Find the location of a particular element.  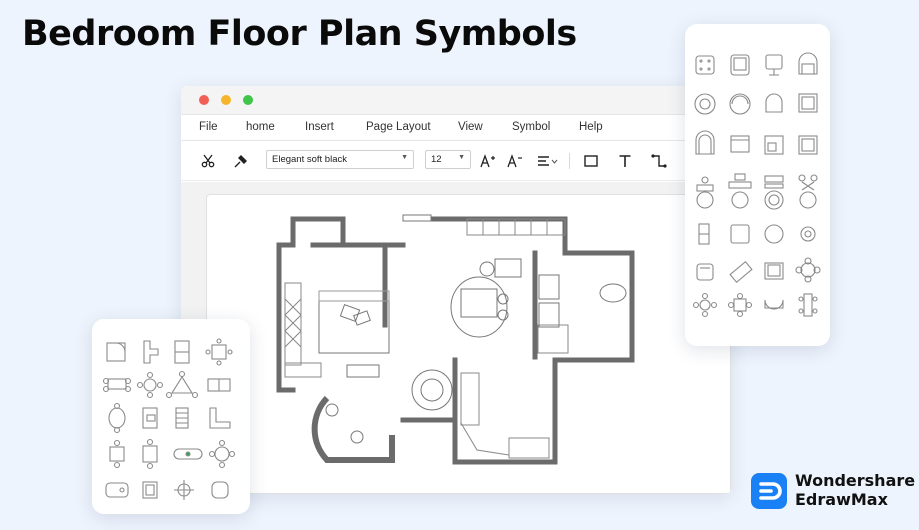

symbol-library-panel-right is located at coordinates (757, 185).